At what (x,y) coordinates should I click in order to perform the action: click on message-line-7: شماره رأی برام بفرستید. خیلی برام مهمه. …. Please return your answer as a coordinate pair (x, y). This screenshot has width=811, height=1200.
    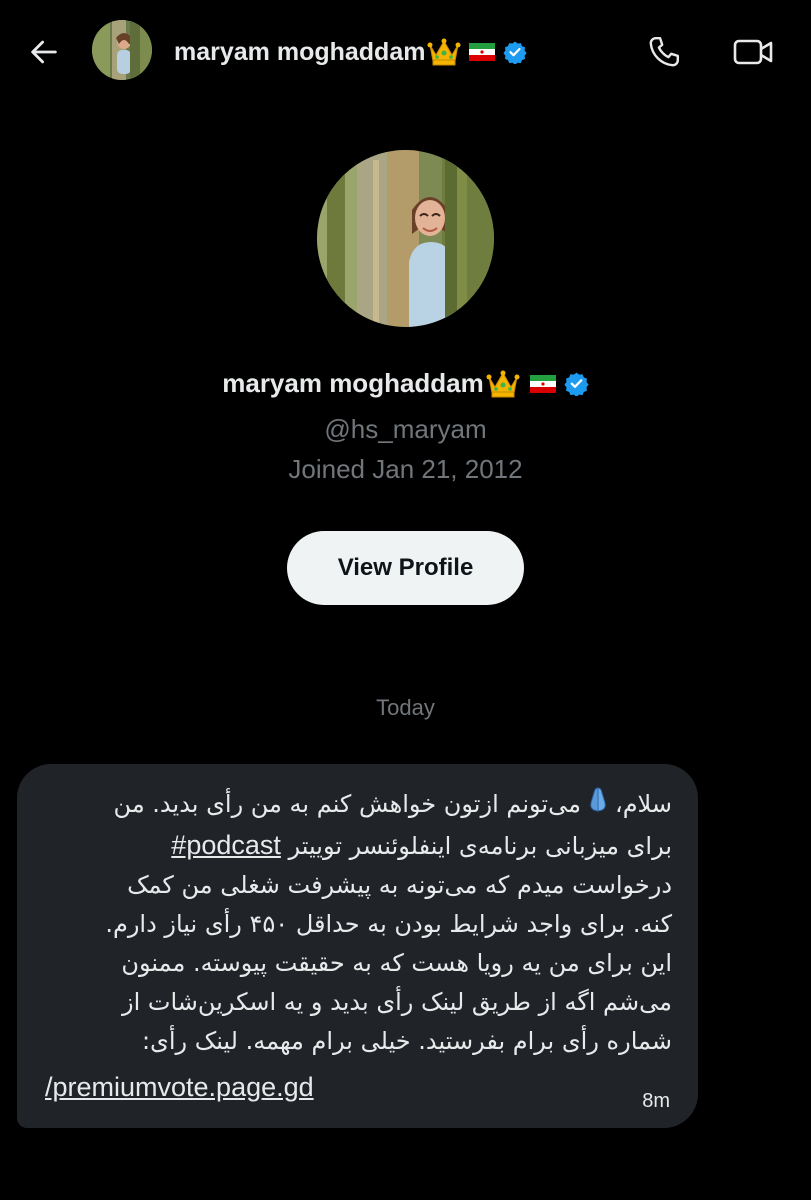
    Looking at the image, I should click on (406, 1041).